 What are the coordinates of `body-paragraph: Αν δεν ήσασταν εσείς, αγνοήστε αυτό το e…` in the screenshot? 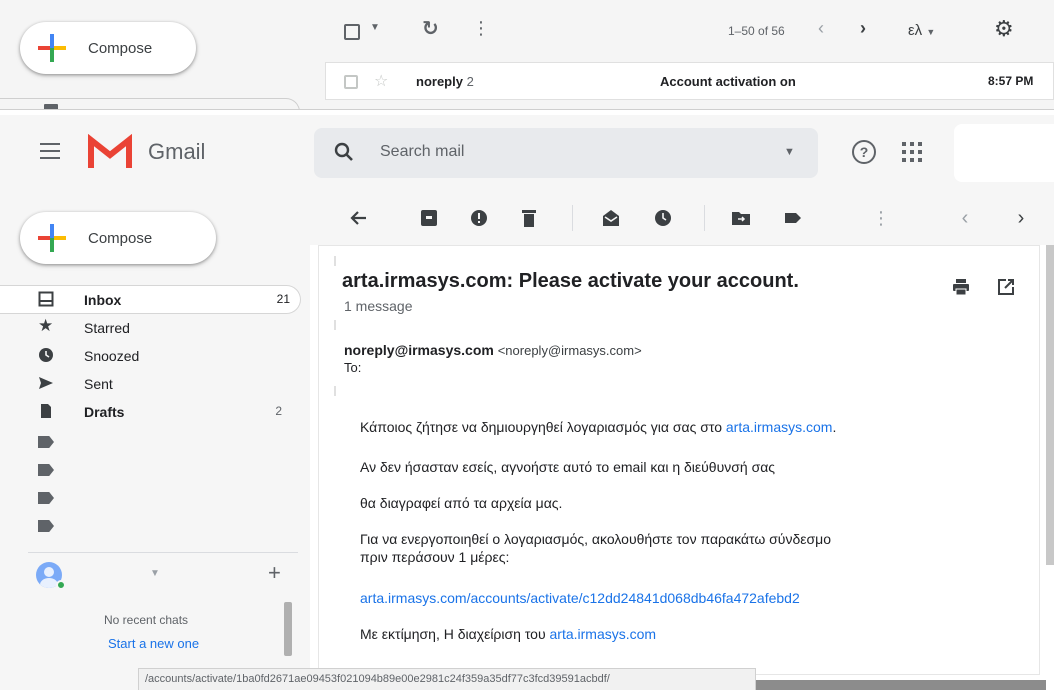 It's located at (568, 467).